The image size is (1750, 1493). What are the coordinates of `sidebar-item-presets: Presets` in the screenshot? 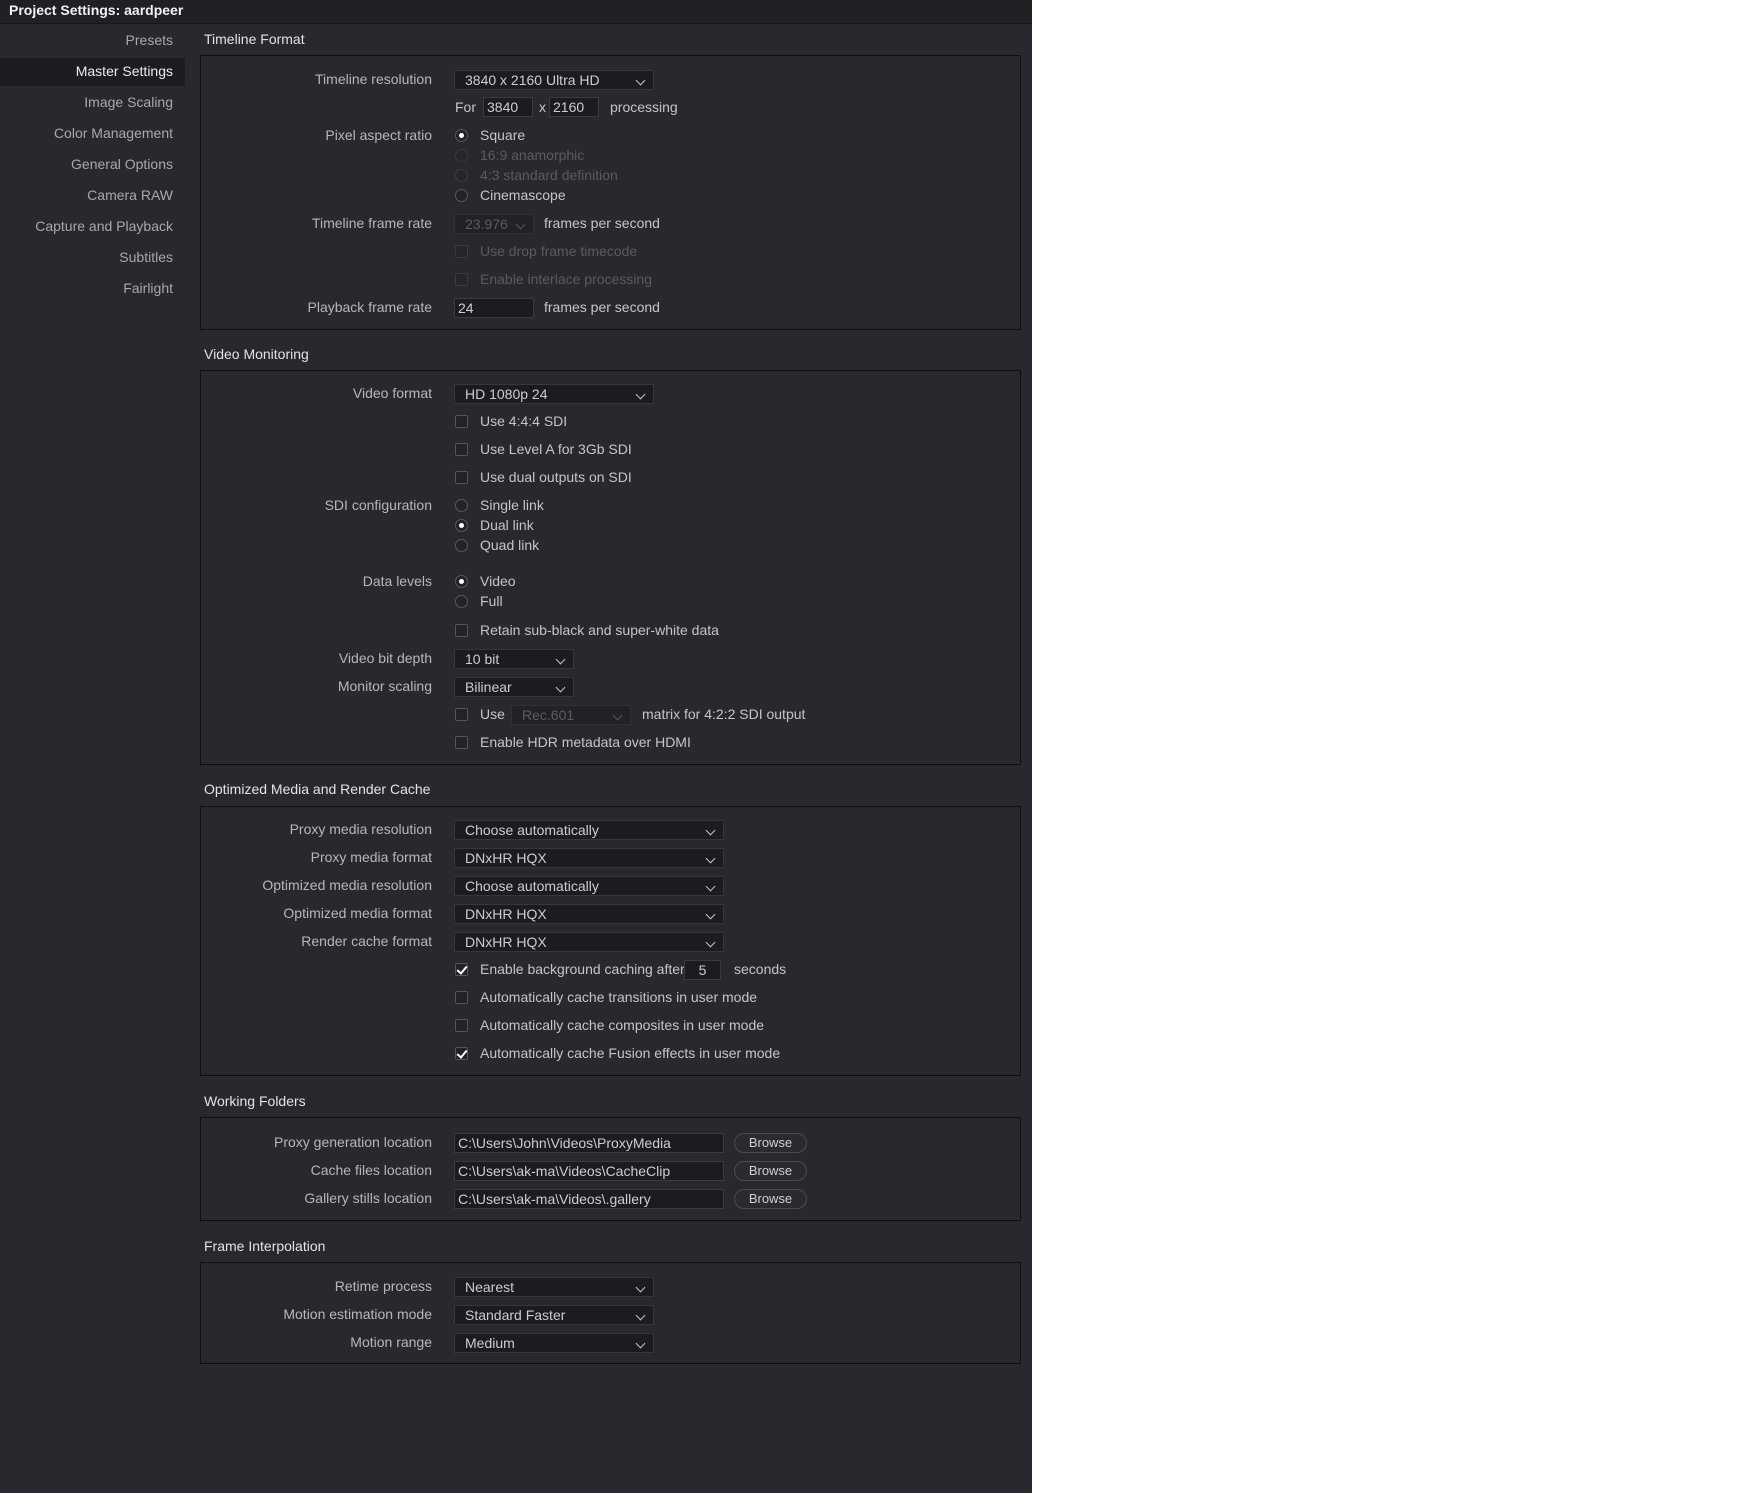 It's located at (149, 40).